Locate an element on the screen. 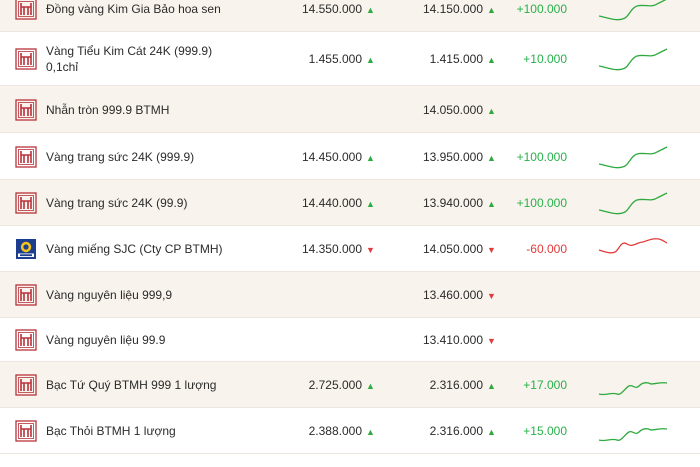  product-name-line1: Đồng vàng Kim Gia Bảo hoa sen is located at coordinates (133, 9).